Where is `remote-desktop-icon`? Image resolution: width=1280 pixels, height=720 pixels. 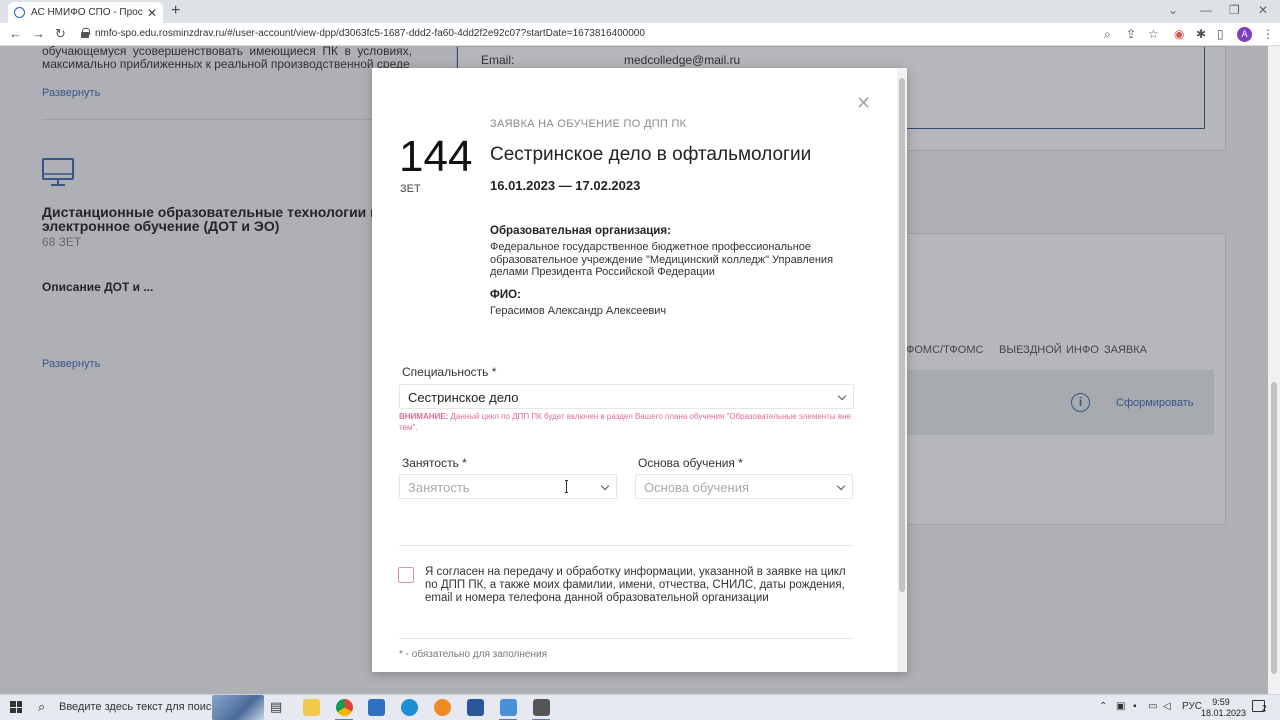
remote-desktop-icon is located at coordinates (508, 707).